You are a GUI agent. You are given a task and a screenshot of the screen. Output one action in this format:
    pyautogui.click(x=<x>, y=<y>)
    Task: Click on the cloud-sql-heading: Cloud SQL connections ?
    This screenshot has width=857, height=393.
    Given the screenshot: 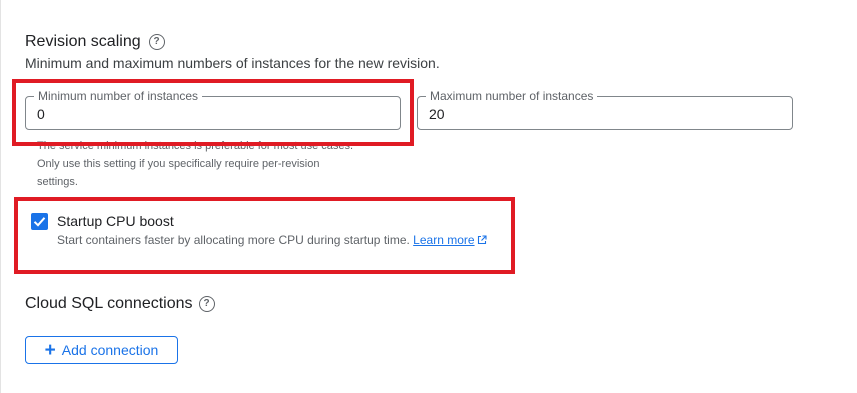 What is the action you would take?
    pyautogui.click(x=120, y=304)
    